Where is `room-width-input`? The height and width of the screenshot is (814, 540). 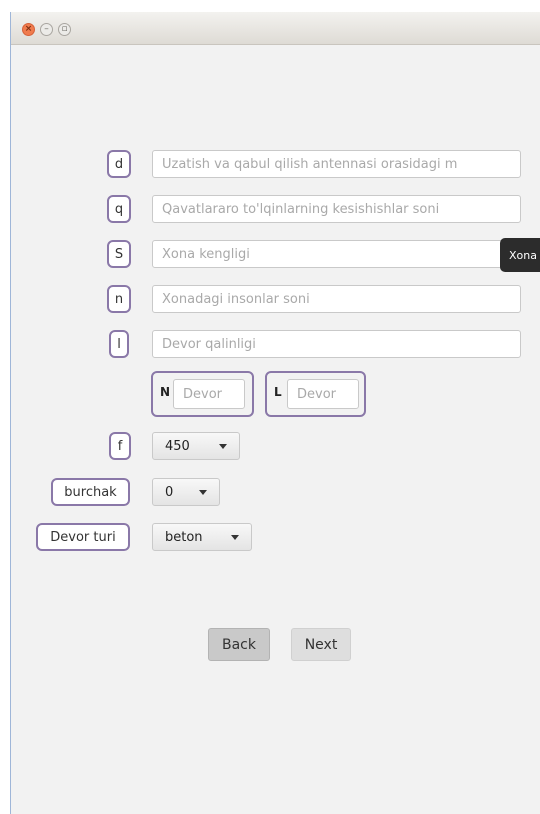
room-width-input is located at coordinates (336, 254).